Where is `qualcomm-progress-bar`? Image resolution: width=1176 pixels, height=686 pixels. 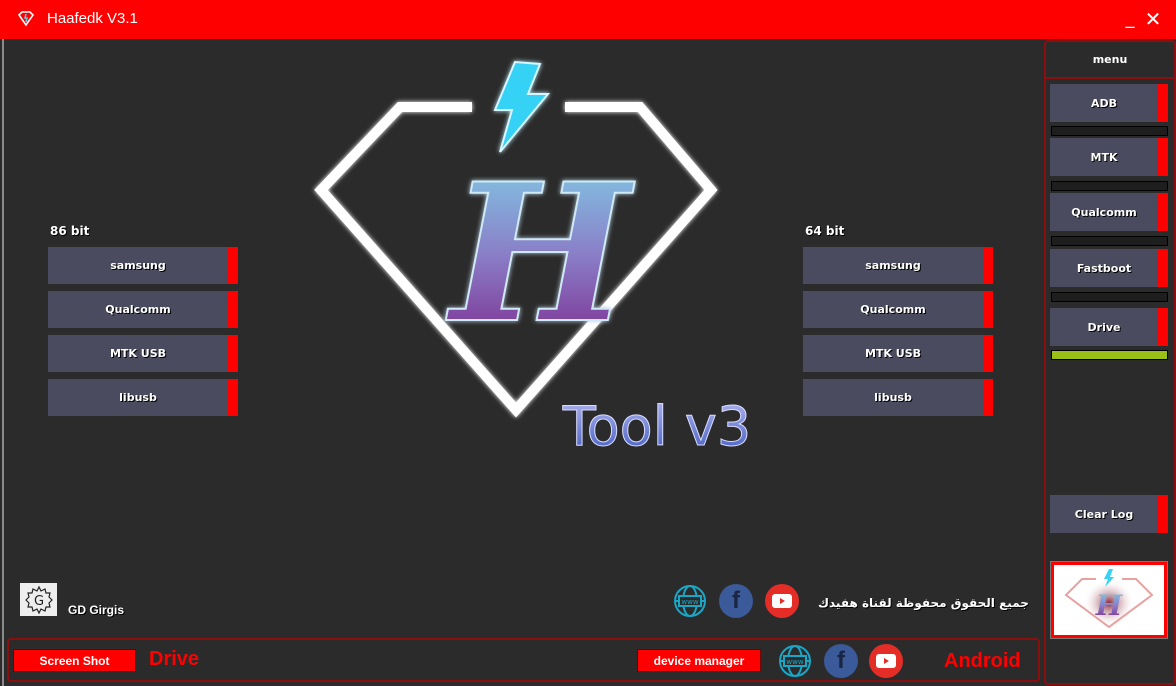
qualcomm-progress-bar is located at coordinates (1109, 241).